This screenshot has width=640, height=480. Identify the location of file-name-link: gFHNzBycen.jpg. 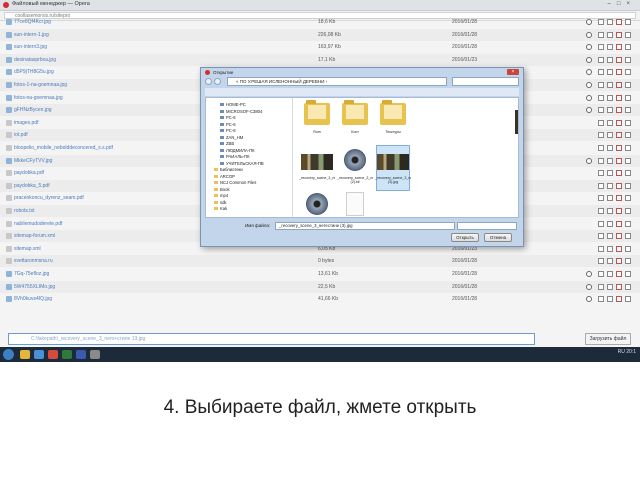
(33, 110).